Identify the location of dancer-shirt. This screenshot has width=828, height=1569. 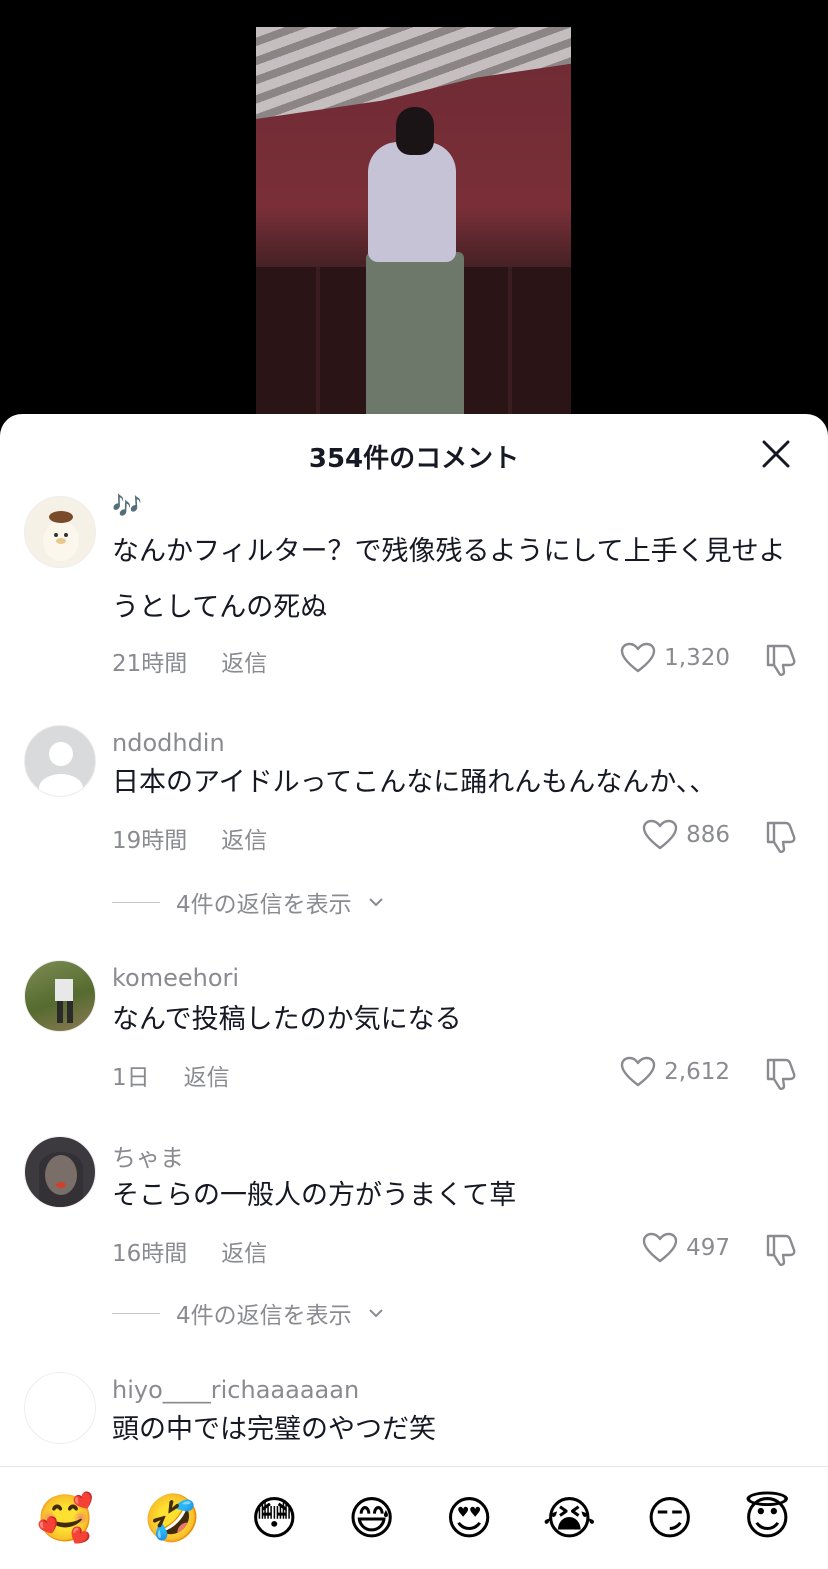
(412, 202).